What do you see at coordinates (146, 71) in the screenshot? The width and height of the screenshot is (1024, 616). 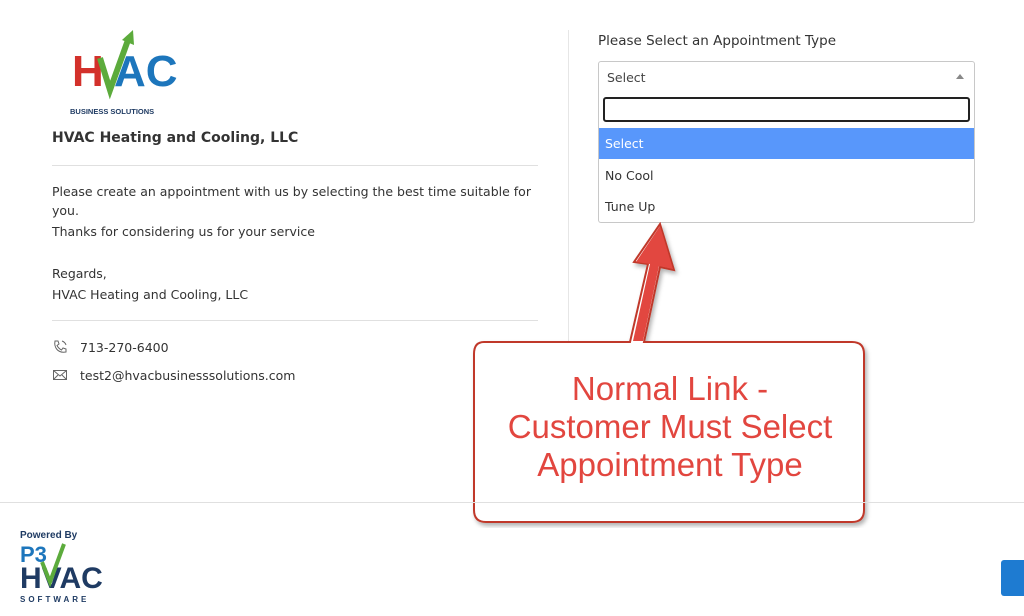 I see `logo-letters-ac: AC` at bounding box center [146, 71].